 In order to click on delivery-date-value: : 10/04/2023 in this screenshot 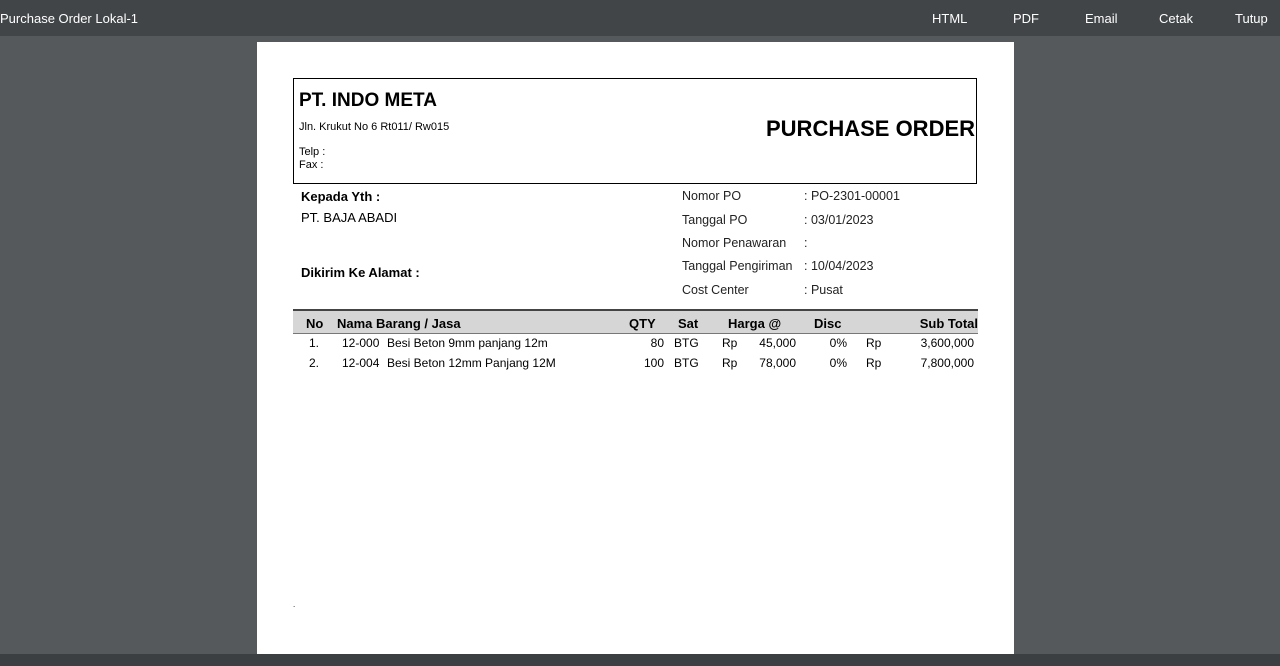, I will do `click(839, 266)`.